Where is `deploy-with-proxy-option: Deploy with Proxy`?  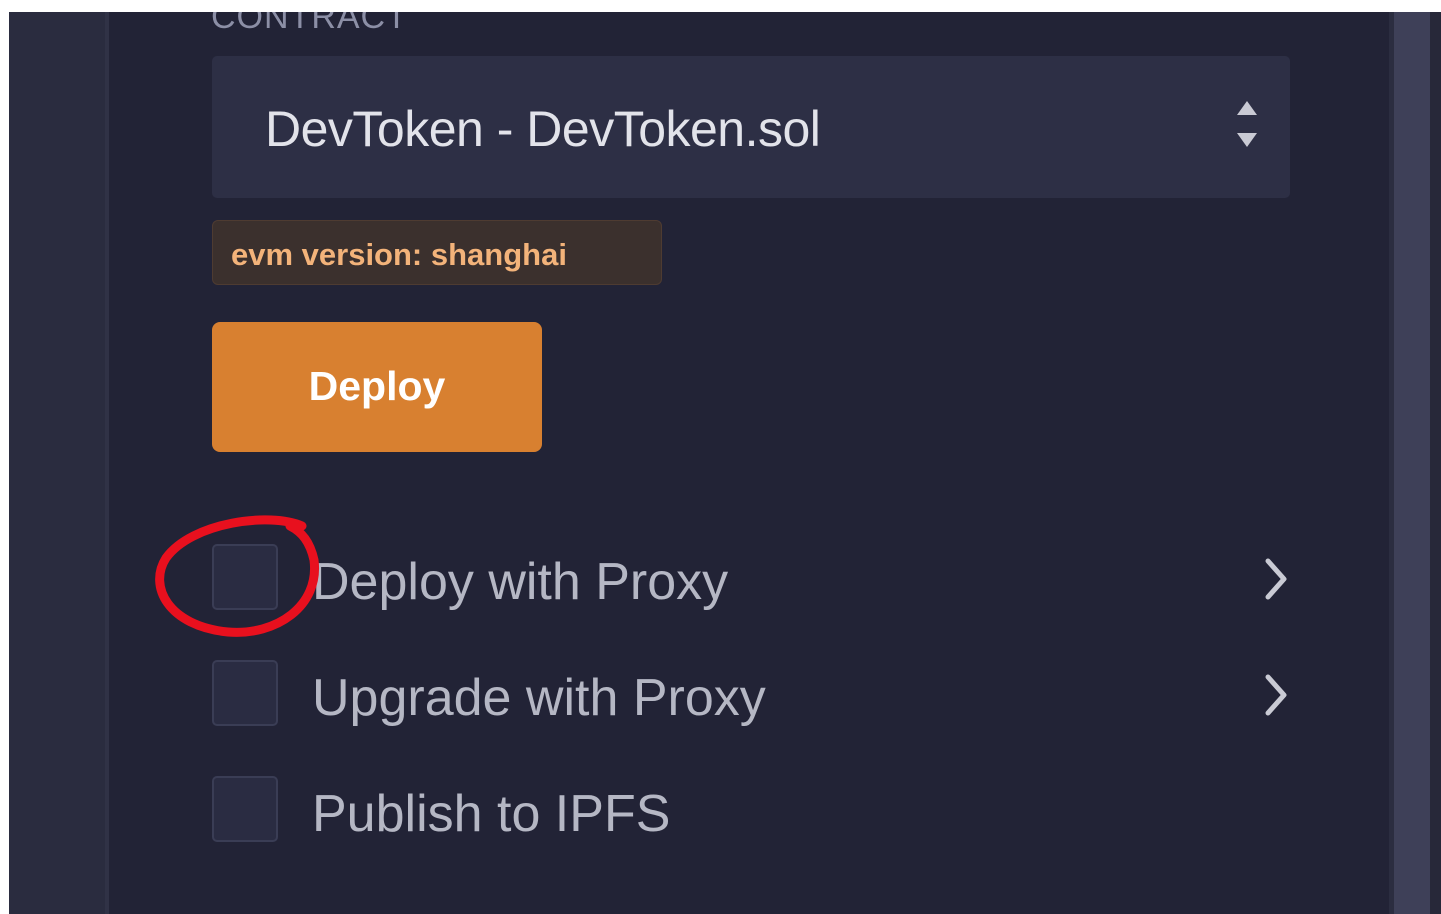
deploy-with-proxy-option: Deploy with Proxy is located at coordinates (757, 579).